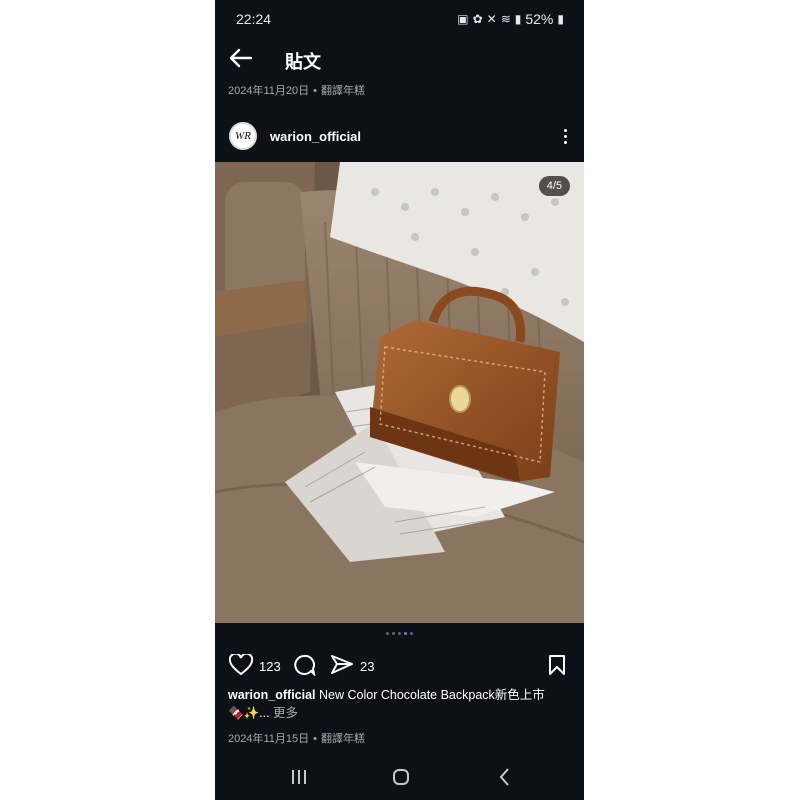  I want to click on more-link: 更多, so click(285, 713).